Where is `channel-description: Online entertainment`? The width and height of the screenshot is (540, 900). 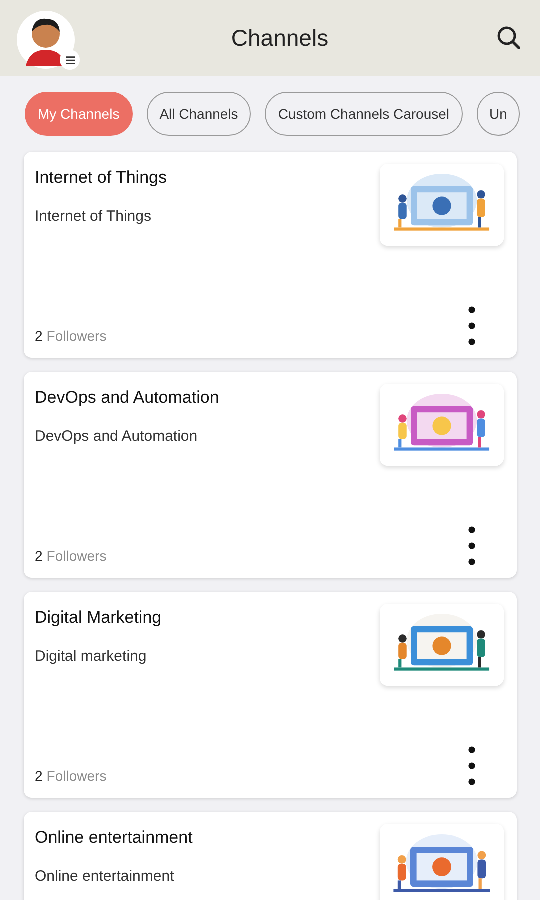
channel-description: Online entertainment is located at coordinates (105, 876).